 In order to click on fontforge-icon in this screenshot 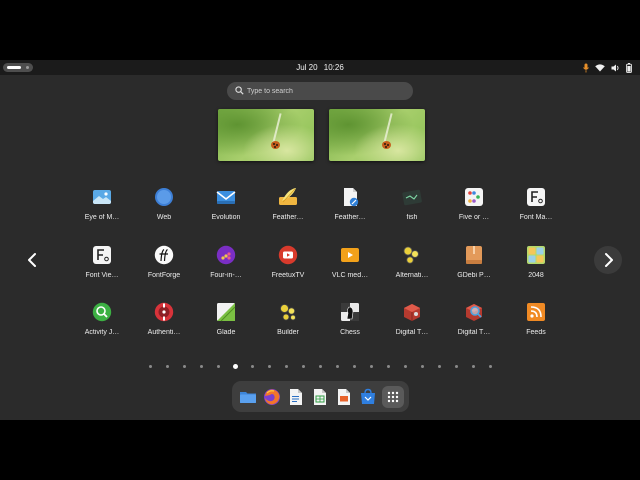, I will do `click(164, 255)`.